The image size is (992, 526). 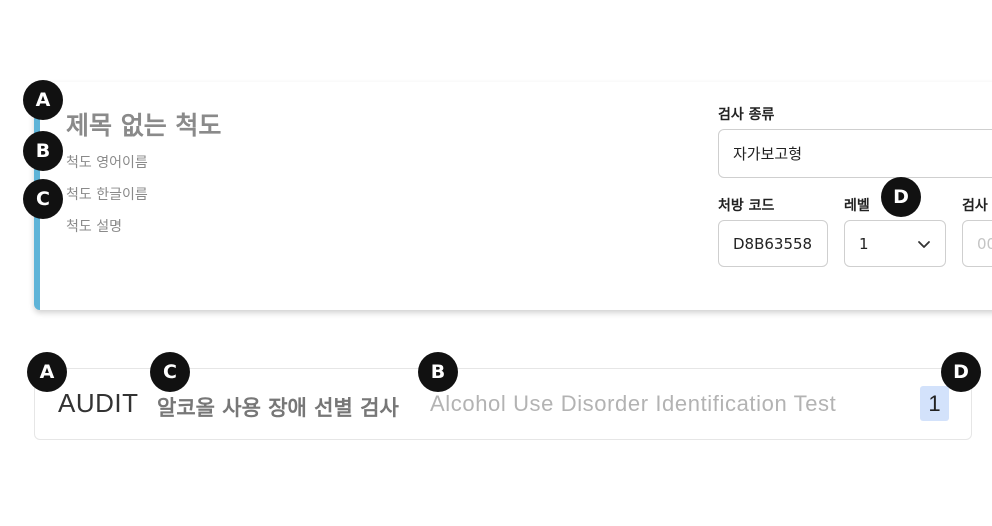 I want to click on annotation-badge-a: A, so click(x=43, y=100).